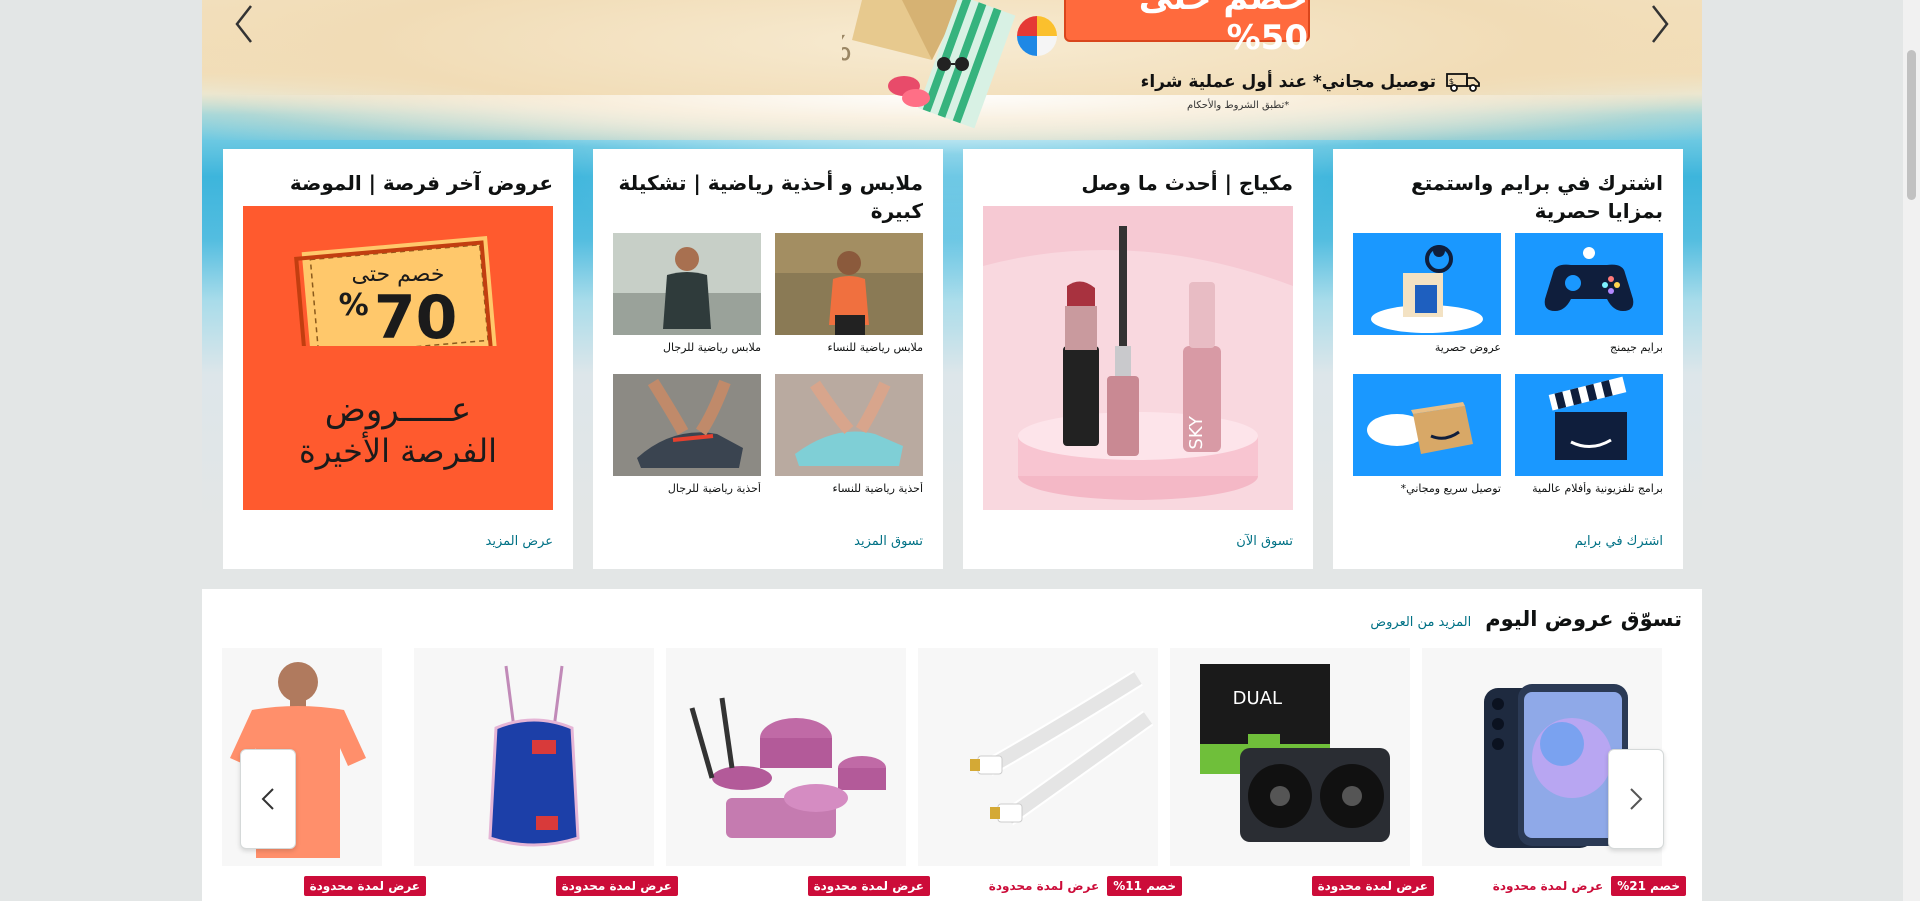 The image size is (1920, 901). I want to click on deals-header: تسوّق عروض اليوم المزيد من العروض, so click(1526, 619).